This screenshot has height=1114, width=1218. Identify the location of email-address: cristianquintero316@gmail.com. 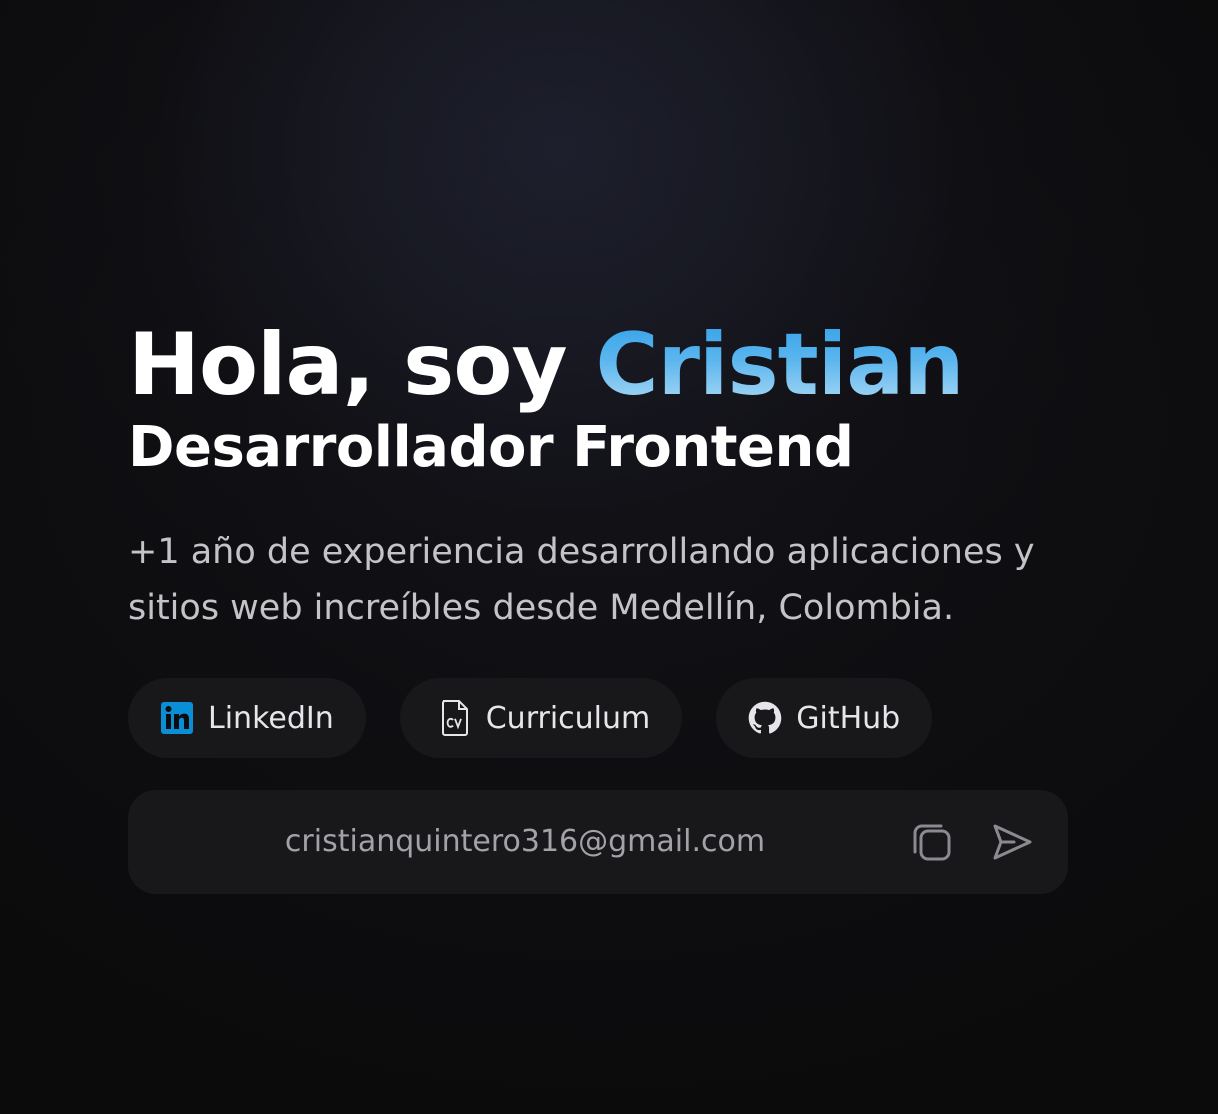
(525, 842).